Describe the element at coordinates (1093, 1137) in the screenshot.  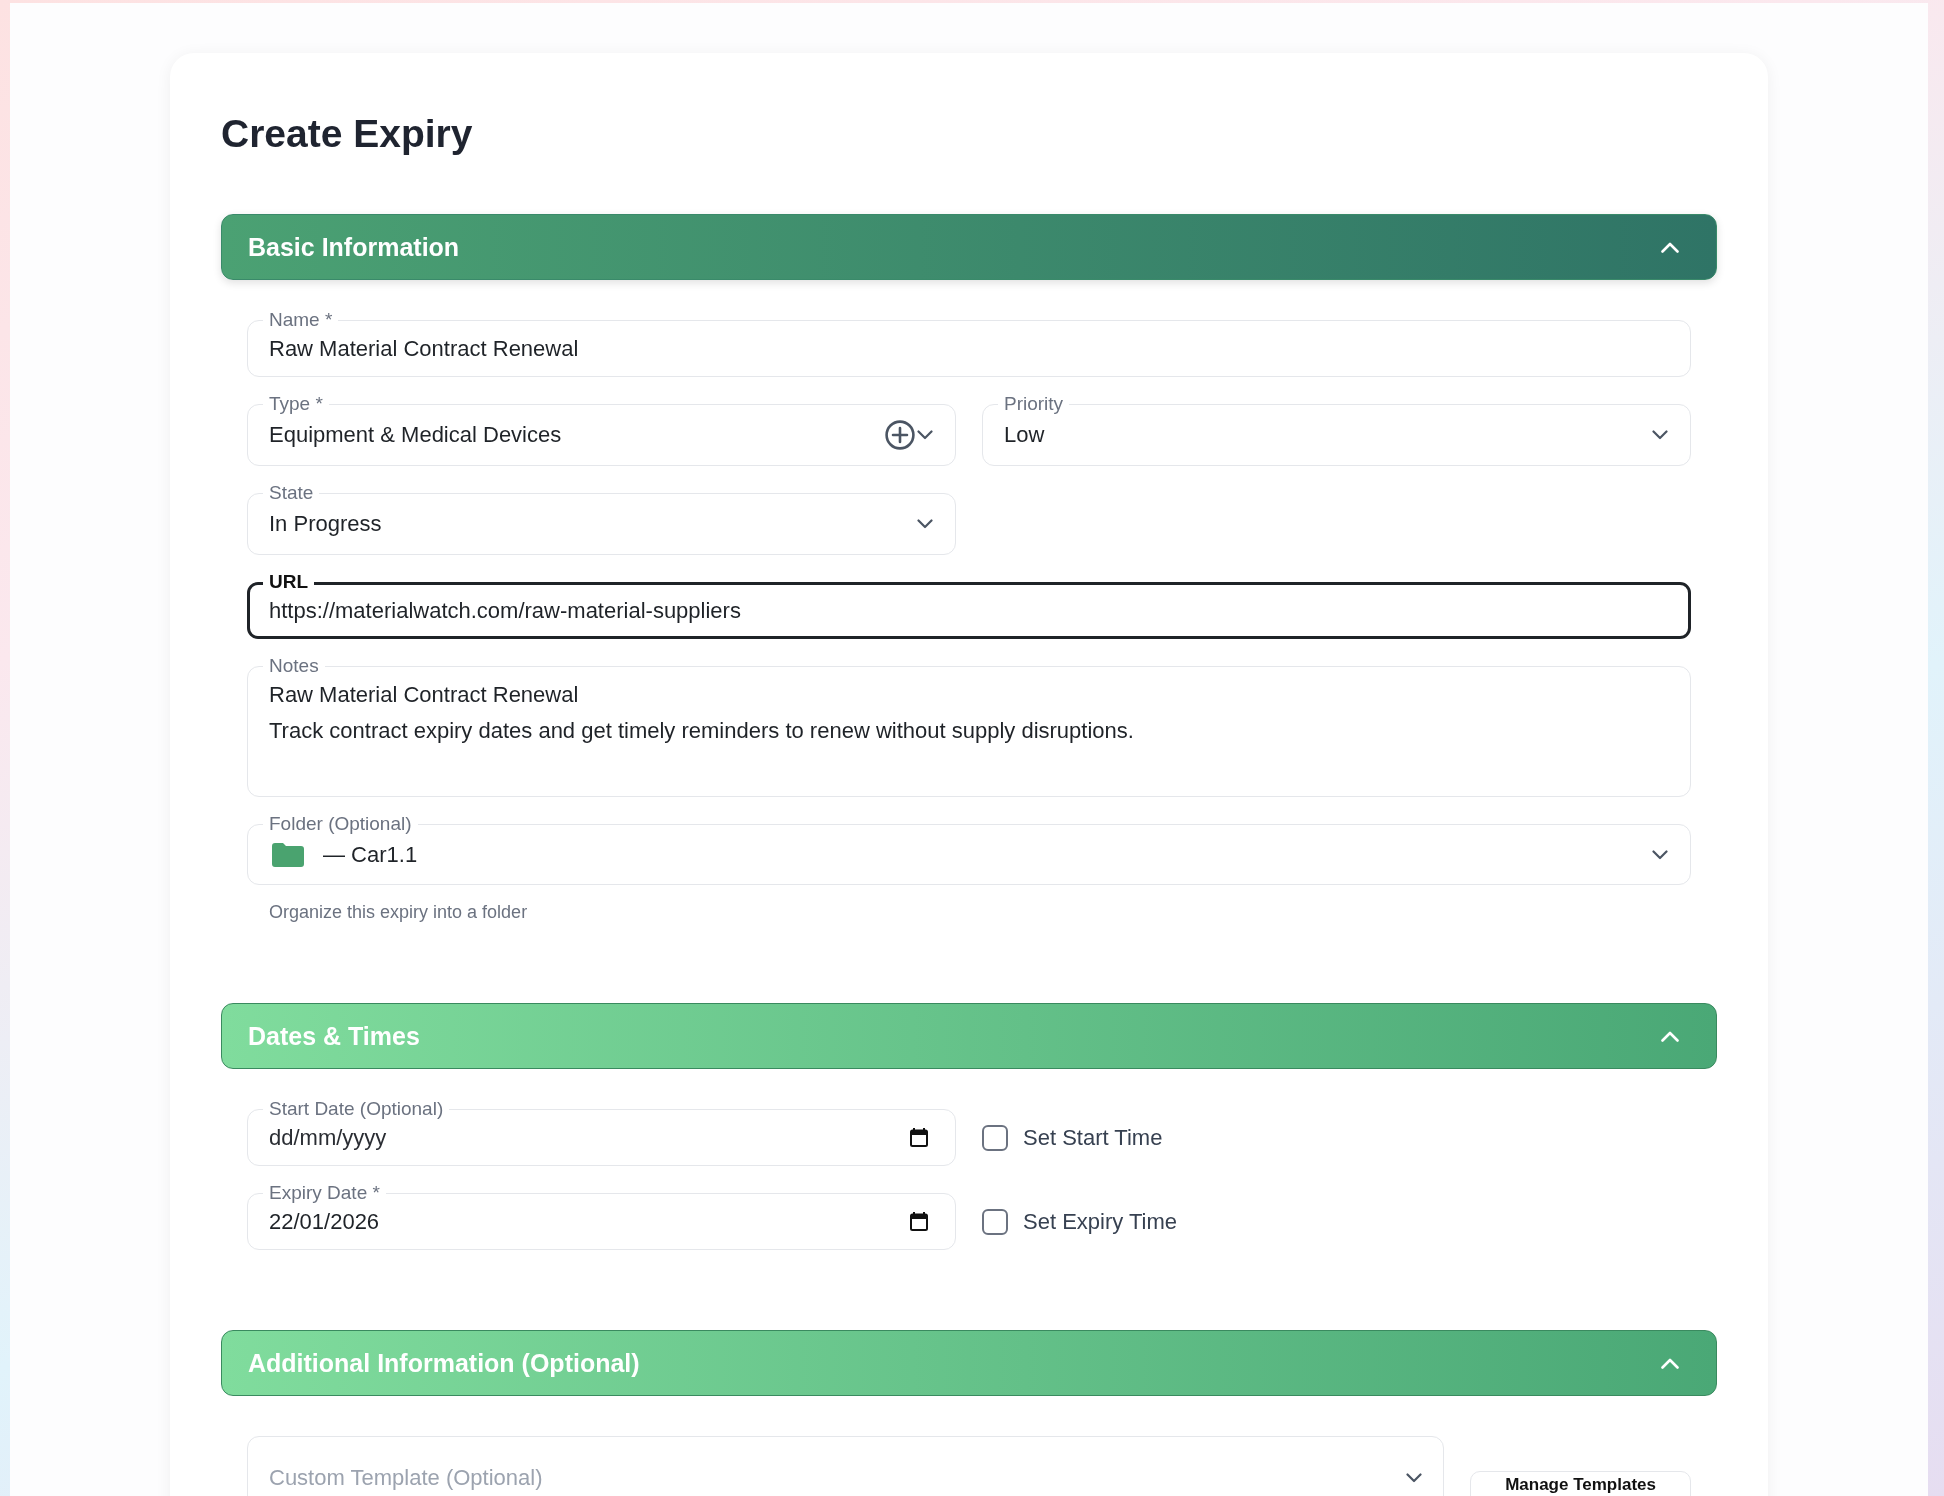
I see `checkbox-label: Set Start Time` at that location.